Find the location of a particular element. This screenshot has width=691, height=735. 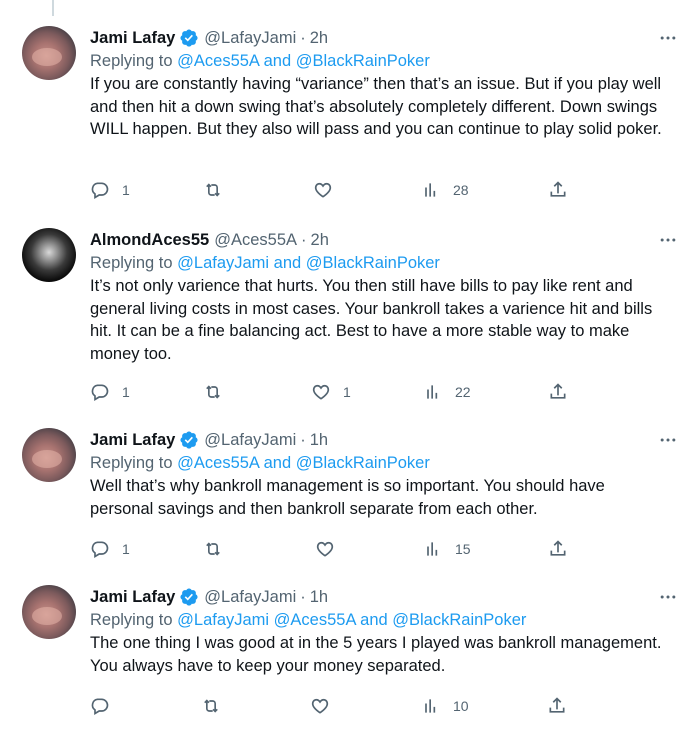

thread-connector-line is located at coordinates (53, 8).